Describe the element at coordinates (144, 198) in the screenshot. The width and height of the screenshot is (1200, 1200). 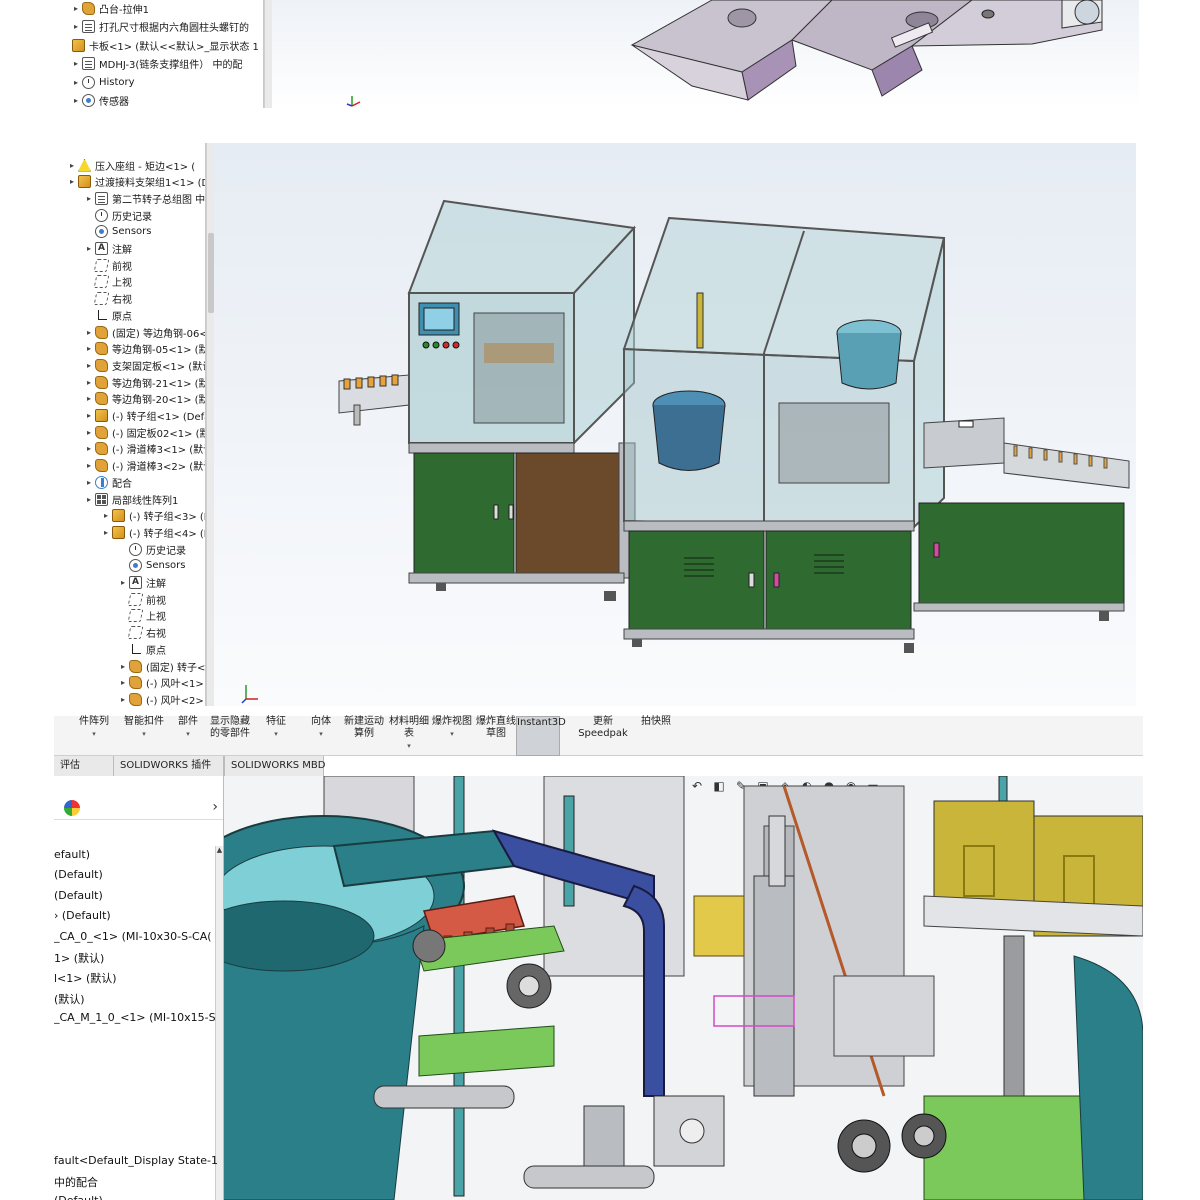
I see `middle-tree-node: ▸ 第二节转子总组图 中的` at that location.